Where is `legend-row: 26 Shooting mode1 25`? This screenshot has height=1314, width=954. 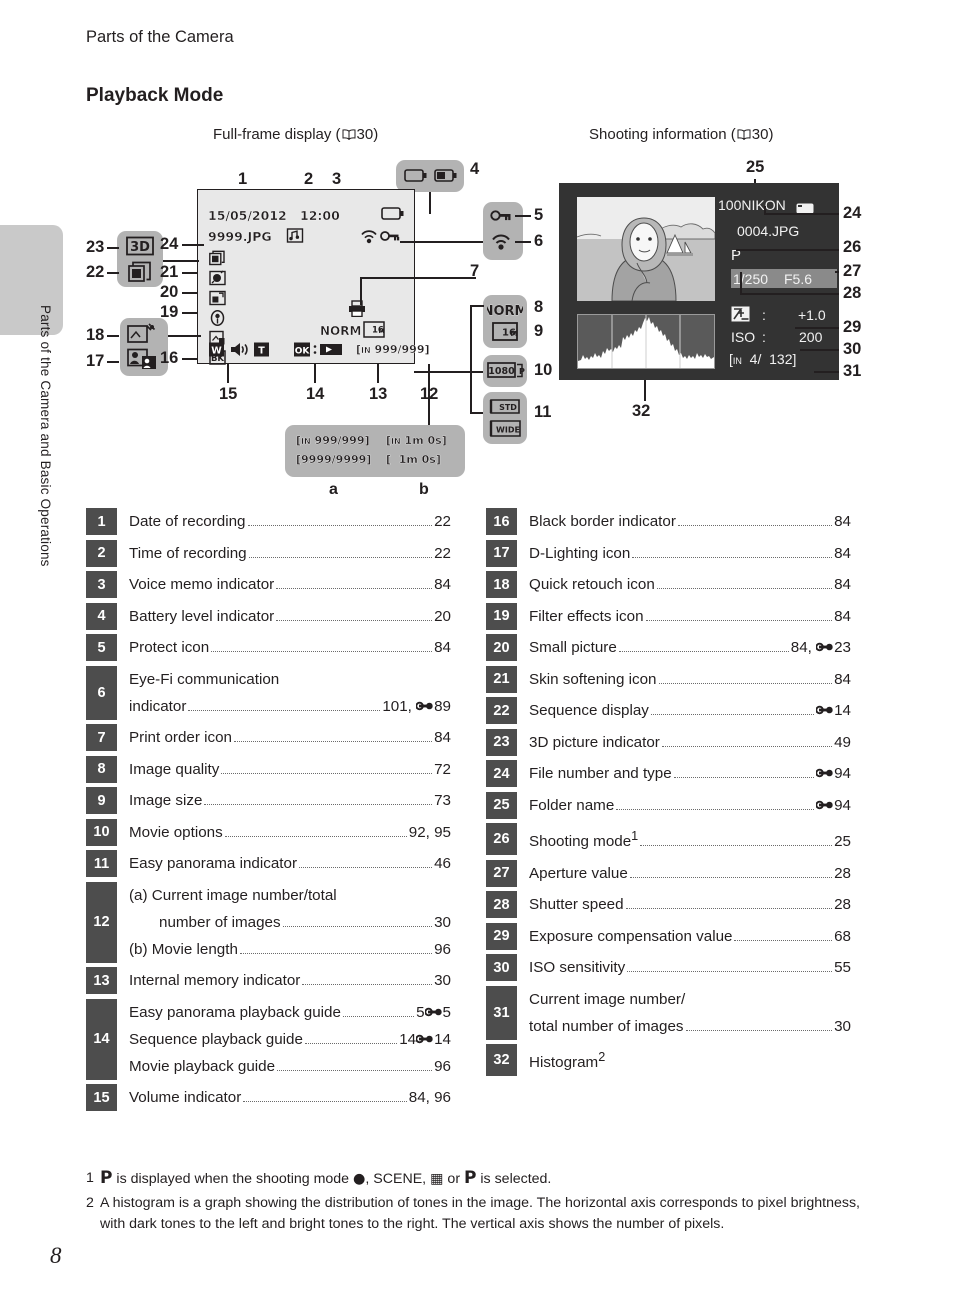 legend-row: 26 Shooting mode1 25 is located at coordinates (668, 839).